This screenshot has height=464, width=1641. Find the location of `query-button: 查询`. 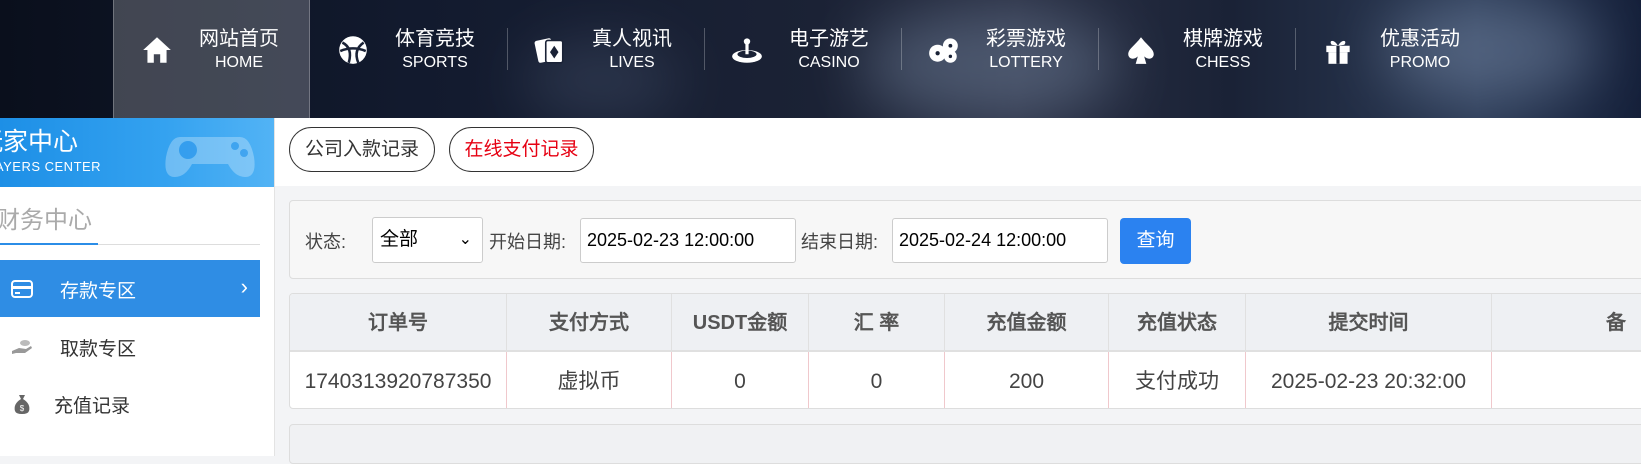

query-button: 查询 is located at coordinates (1155, 241).